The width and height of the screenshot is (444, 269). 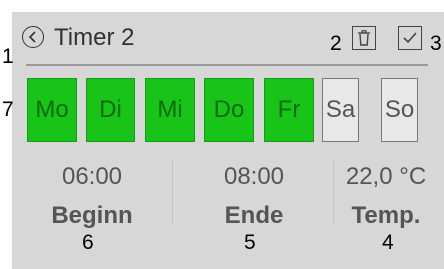 I want to click on page-title: Timer 2, so click(x=94, y=37).